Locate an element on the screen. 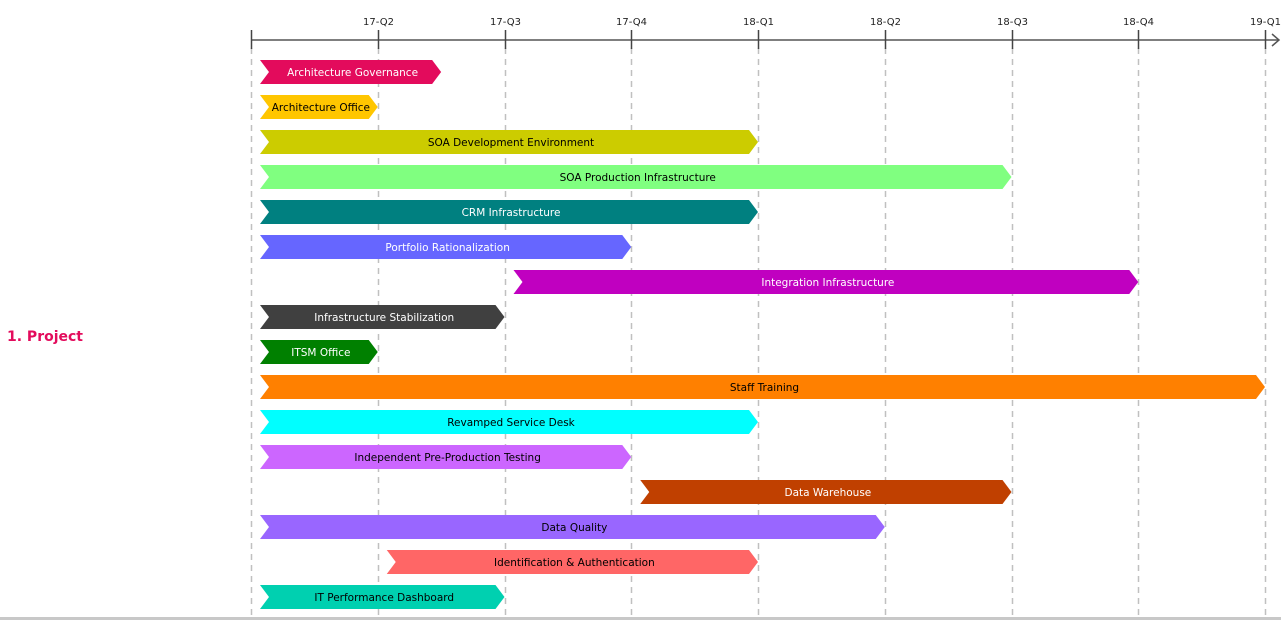 The height and width of the screenshot is (620, 1281). task-bar: IT Performance Dashboard is located at coordinates (382, 597).